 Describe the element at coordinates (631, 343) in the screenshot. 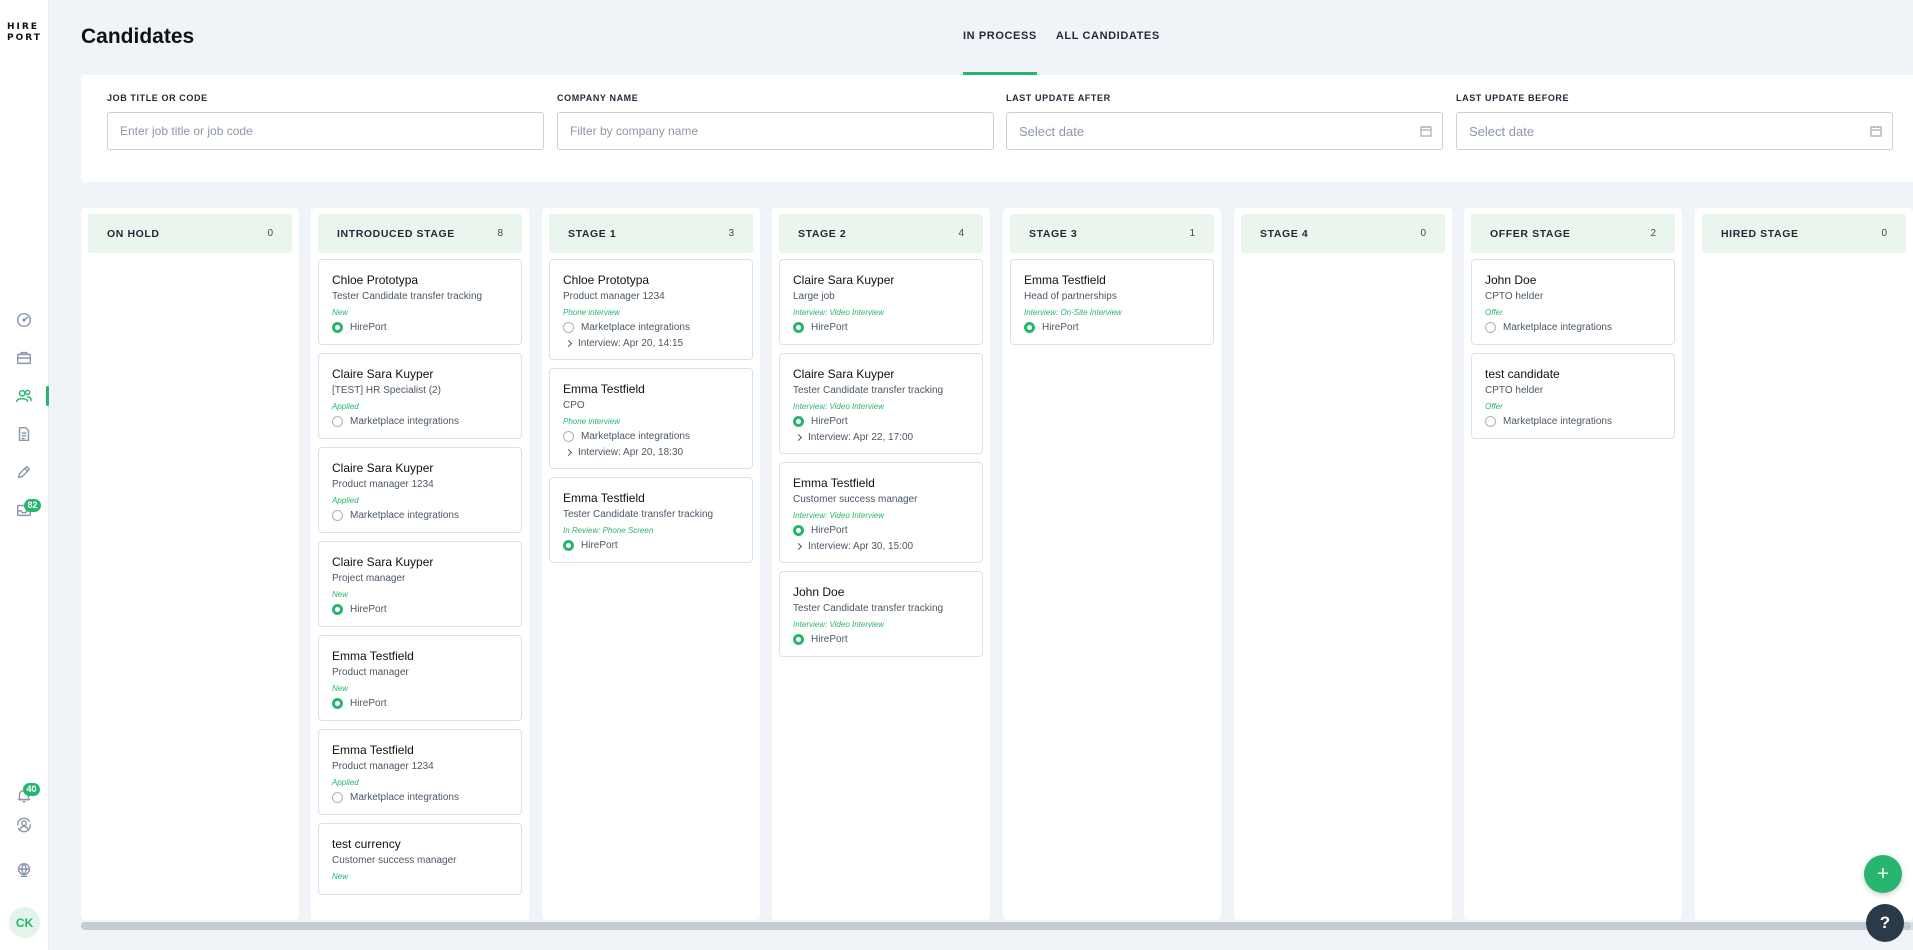

I see `interview-time: Interview: Apr 20, 14:15` at that location.